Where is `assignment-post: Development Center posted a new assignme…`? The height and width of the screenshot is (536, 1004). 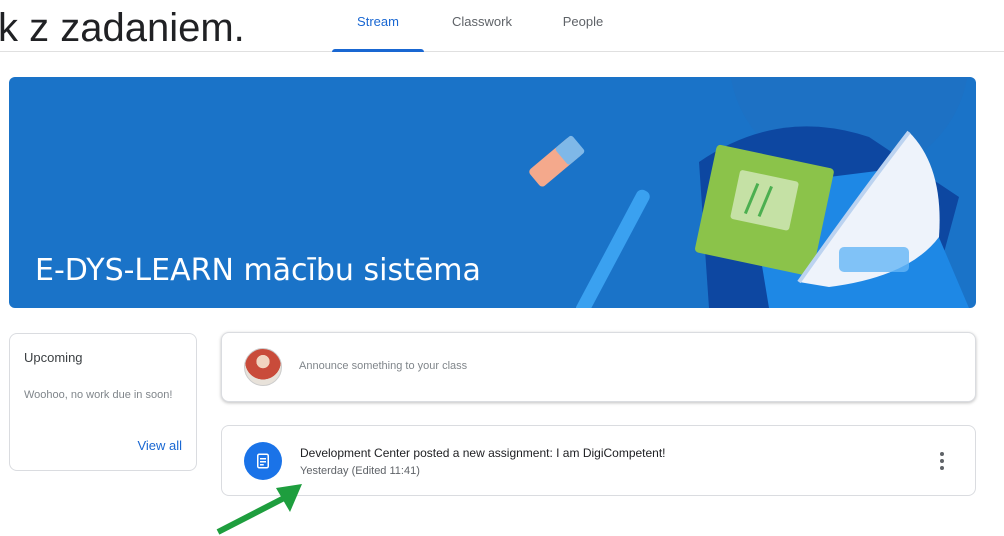
assignment-post: Development Center posted a new assignme… is located at coordinates (598, 460).